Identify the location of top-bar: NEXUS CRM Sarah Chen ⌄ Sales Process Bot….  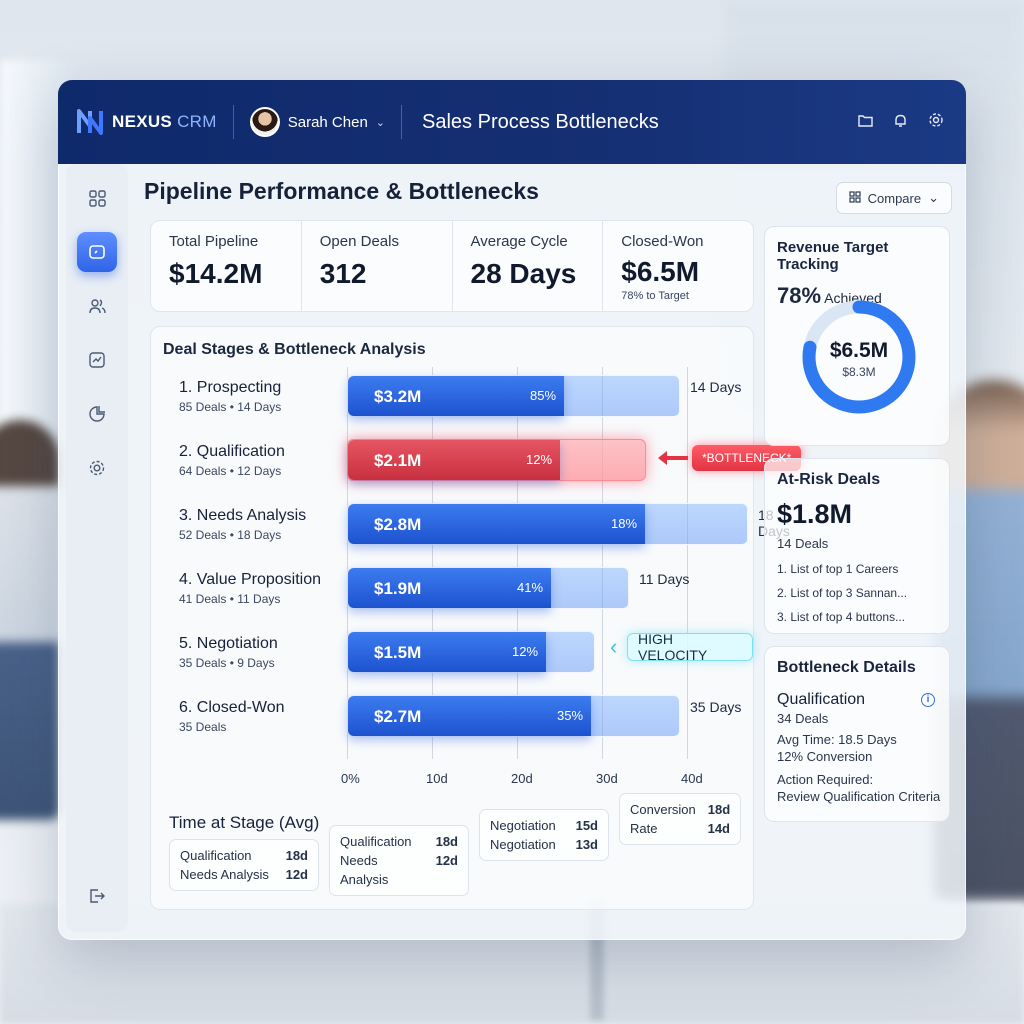
(512, 122).